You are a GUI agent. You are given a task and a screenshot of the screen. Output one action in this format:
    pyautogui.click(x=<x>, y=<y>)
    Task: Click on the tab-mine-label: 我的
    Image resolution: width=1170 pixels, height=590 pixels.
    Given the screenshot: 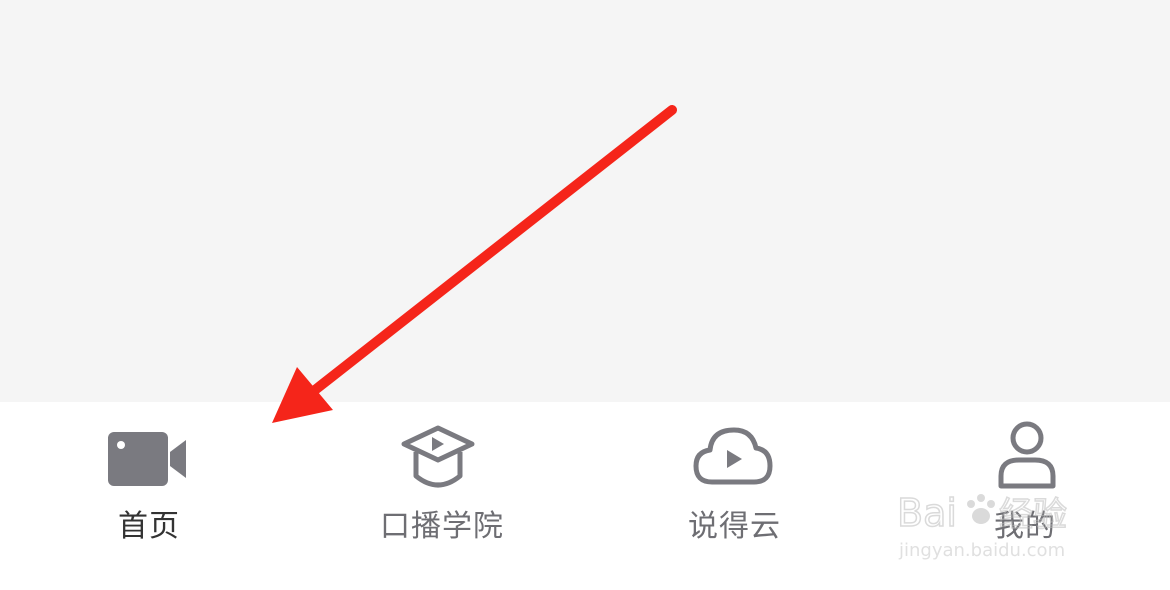 What is the action you would take?
    pyautogui.click(x=1025, y=526)
    